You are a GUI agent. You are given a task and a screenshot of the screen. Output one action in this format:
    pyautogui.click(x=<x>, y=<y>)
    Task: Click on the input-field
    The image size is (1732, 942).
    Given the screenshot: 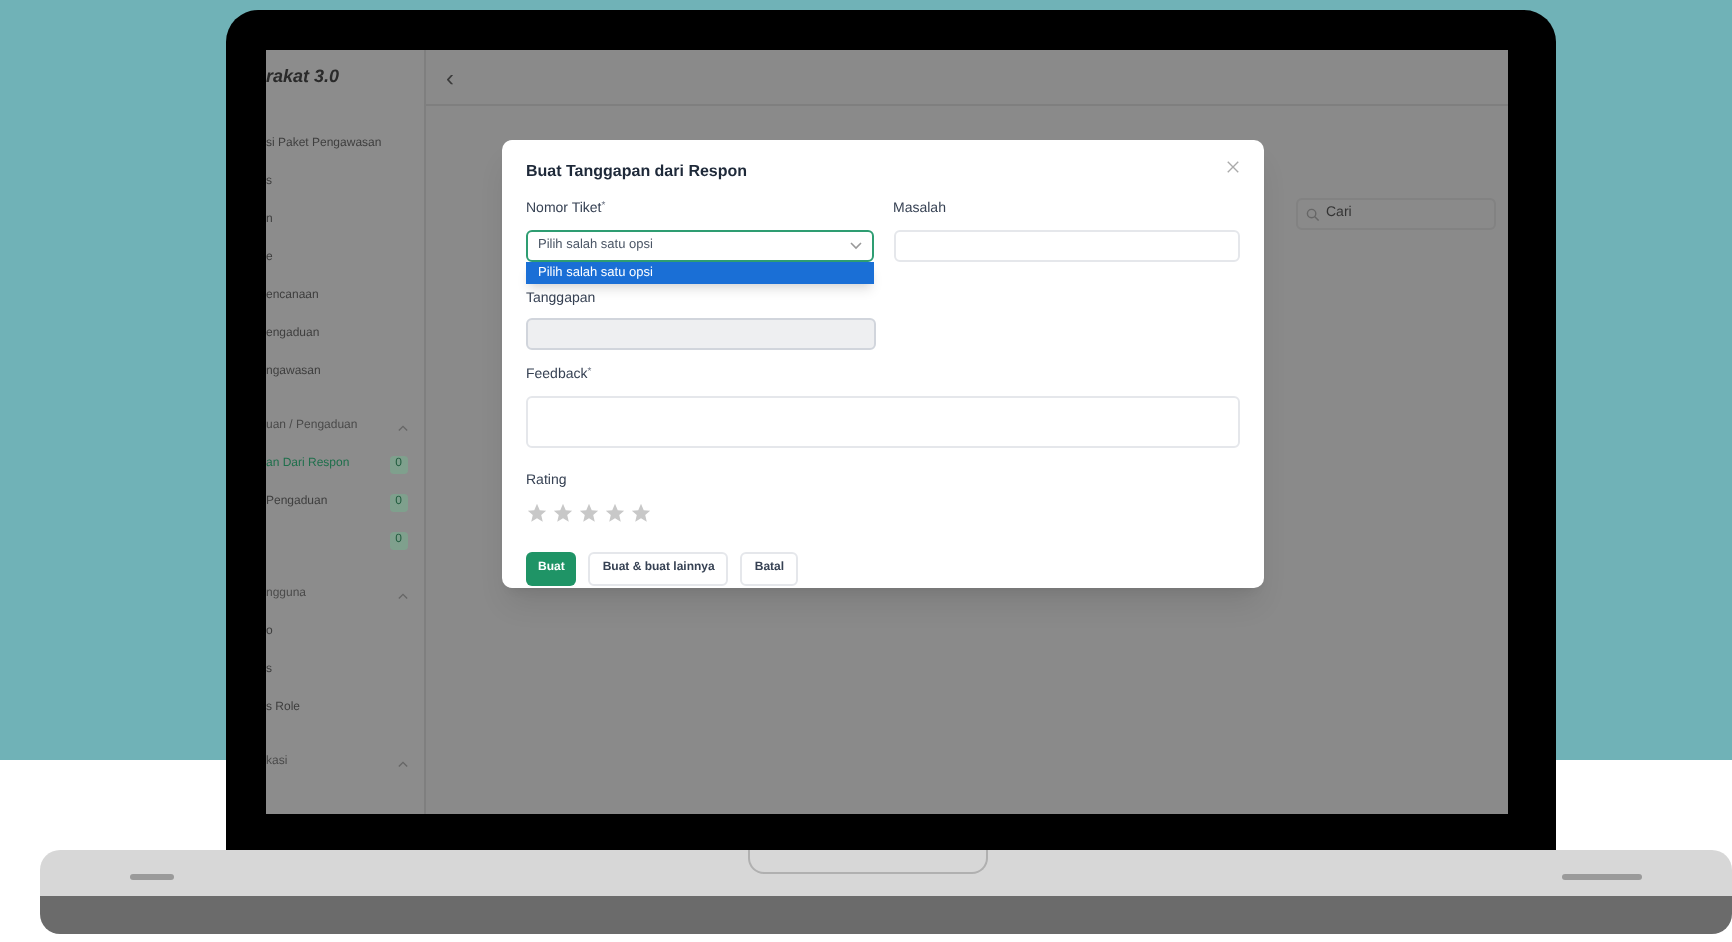 What is the action you would take?
    pyautogui.click(x=1066, y=245)
    